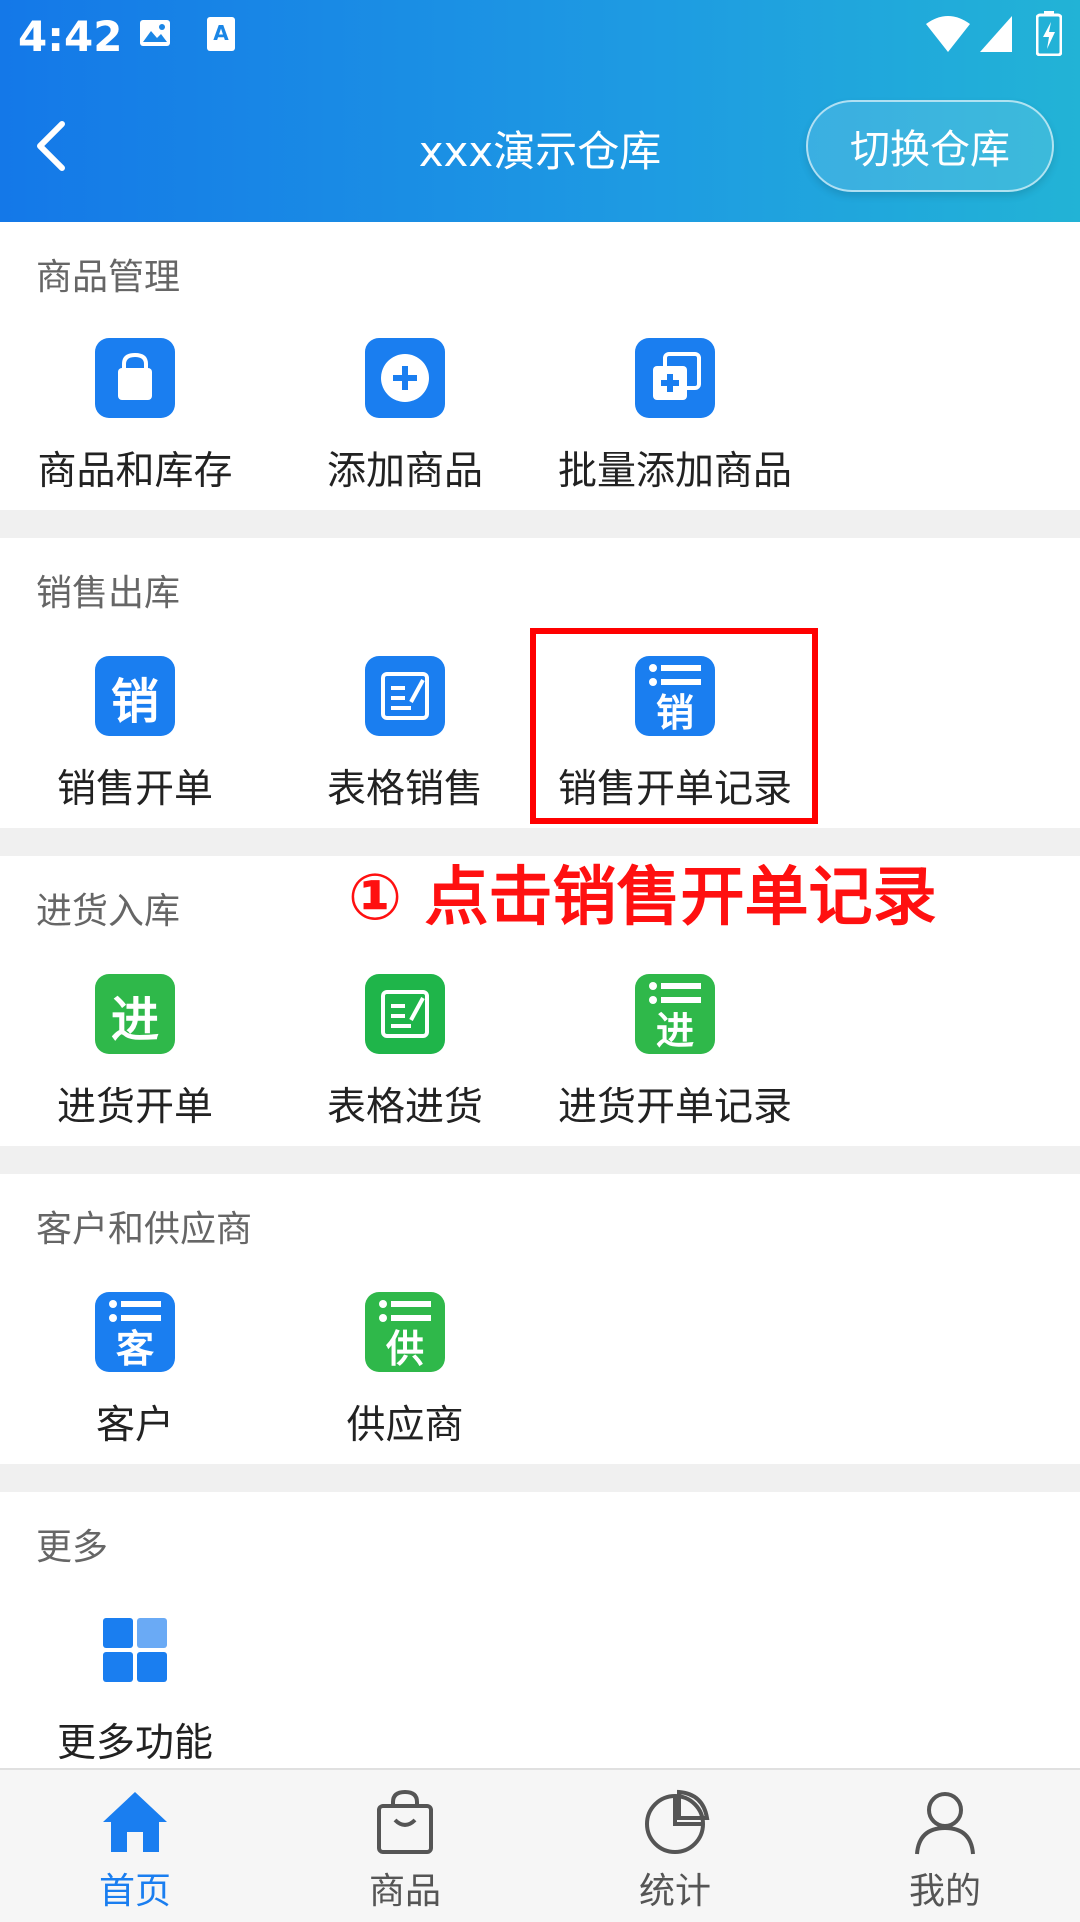 Image resolution: width=1080 pixels, height=1922 pixels. I want to click on sales-order-button: 销 销售开单, so click(135, 734).